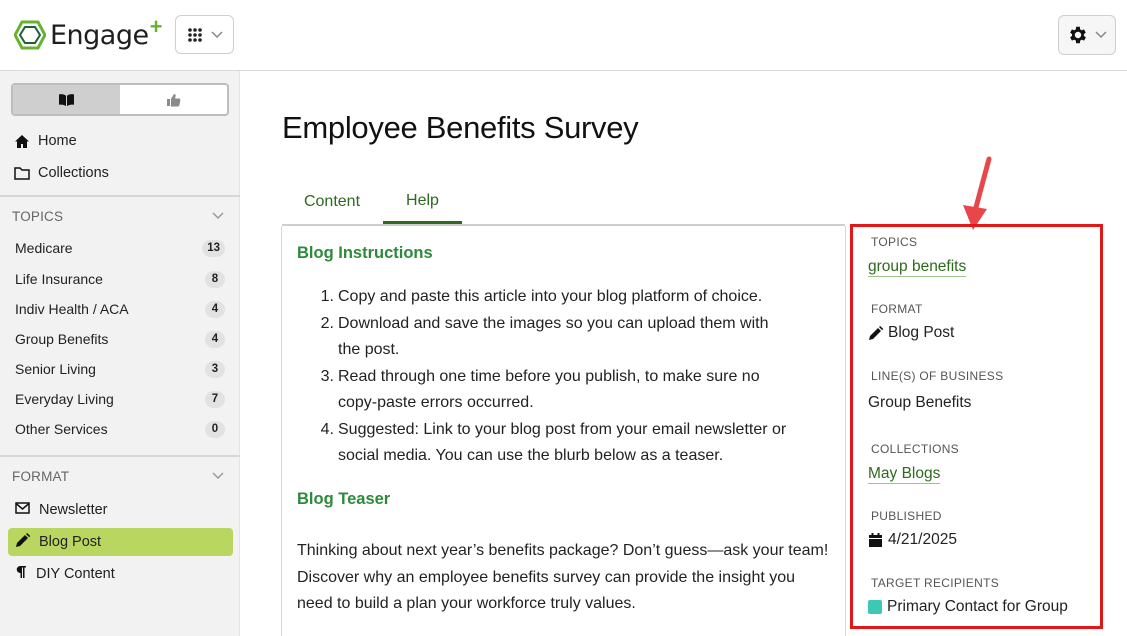 The height and width of the screenshot is (636, 1127). I want to click on count-badge: 3, so click(215, 369).